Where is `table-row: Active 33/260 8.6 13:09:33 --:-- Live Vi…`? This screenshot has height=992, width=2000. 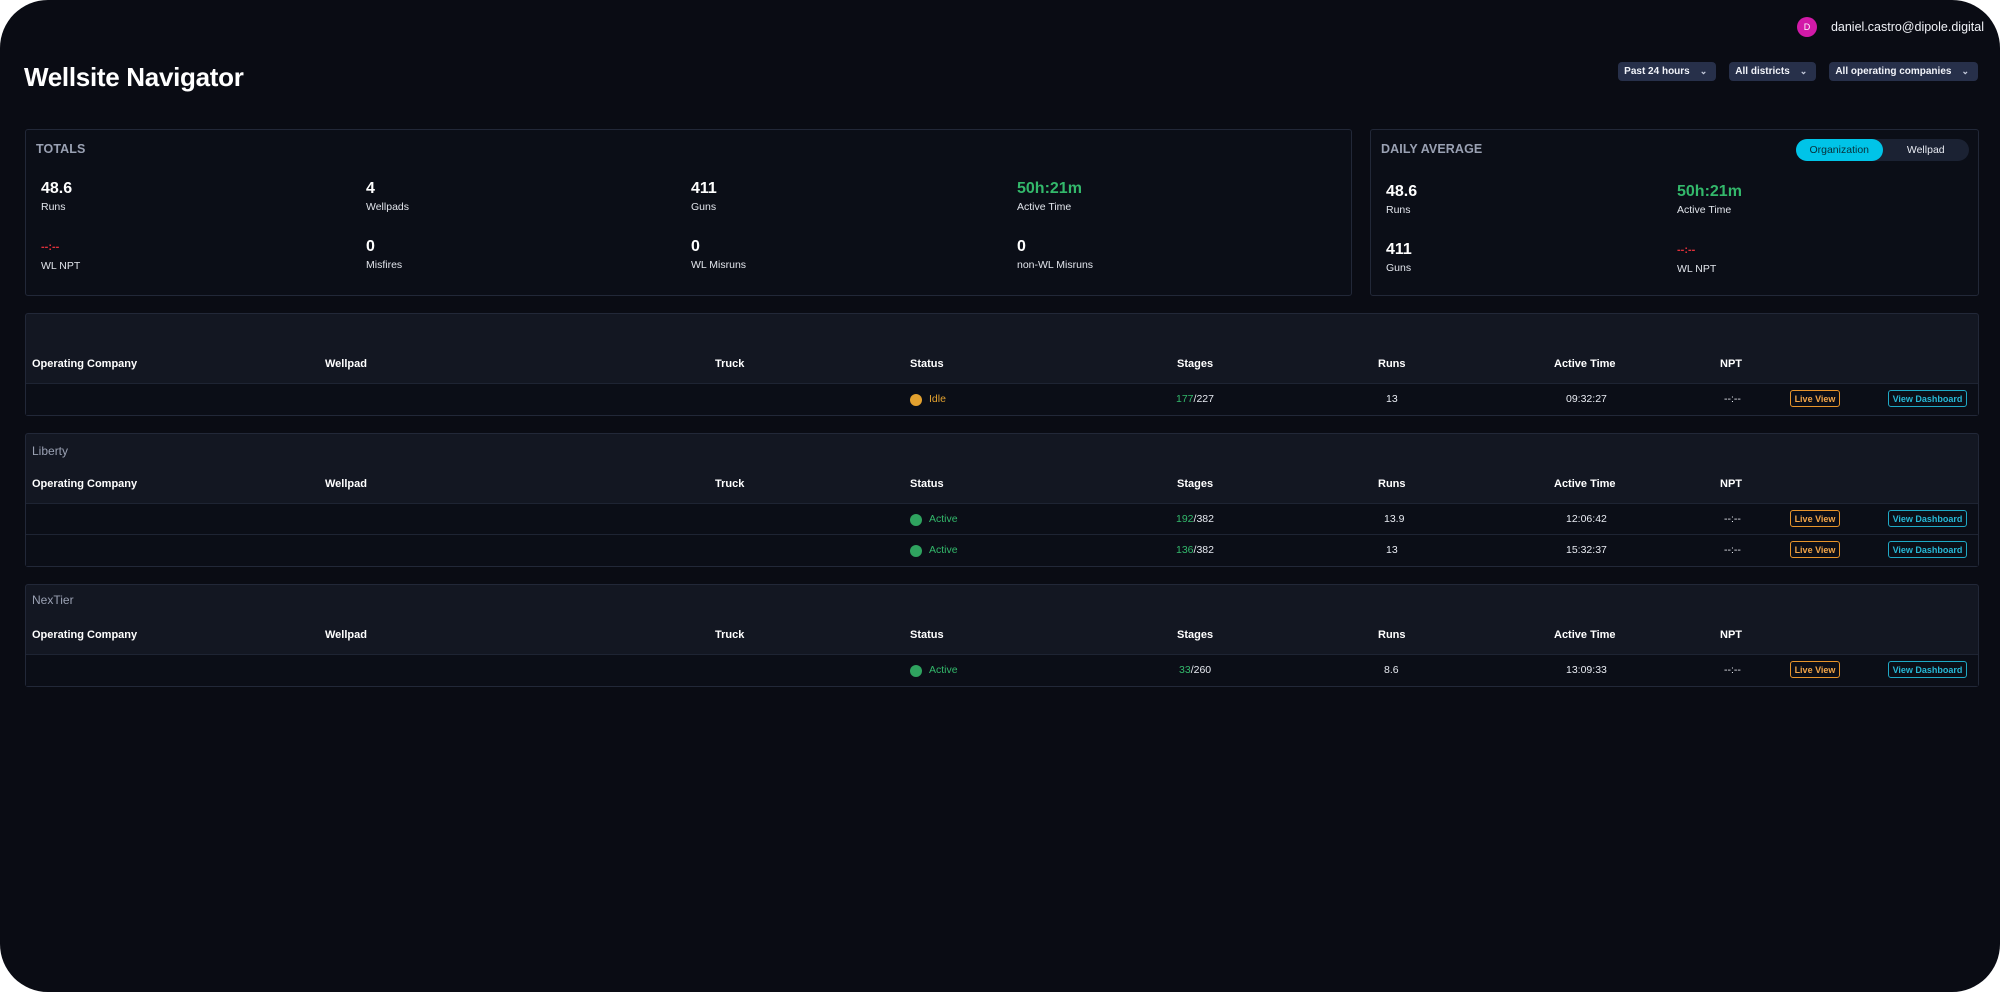 table-row: Active 33/260 8.6 13:09:33 --:-- Live Vi… is located at coordinates (1002, 670).